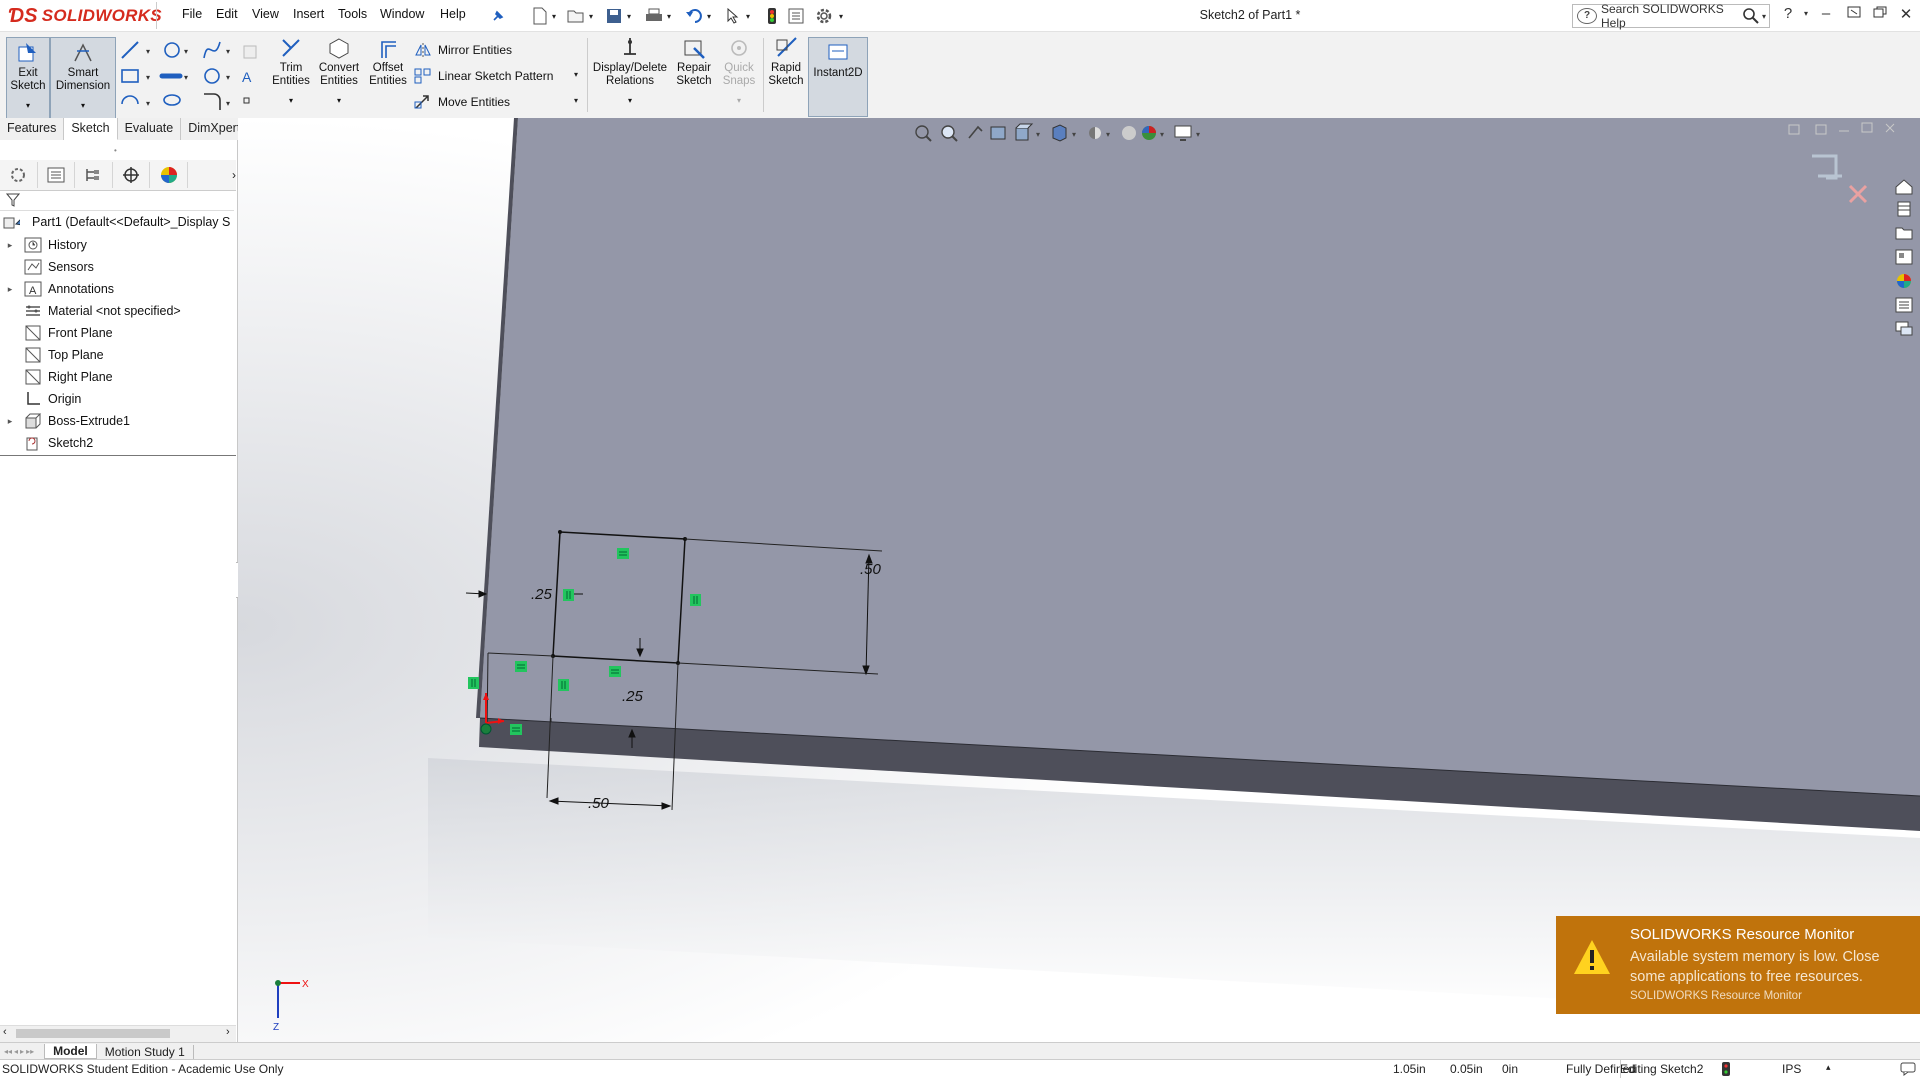 Image resolution: width=1920 pixels, height=1079 pixels. Describe the element at coordinates (1751, 16) in the screenshot. I see `search-icon` at that location.